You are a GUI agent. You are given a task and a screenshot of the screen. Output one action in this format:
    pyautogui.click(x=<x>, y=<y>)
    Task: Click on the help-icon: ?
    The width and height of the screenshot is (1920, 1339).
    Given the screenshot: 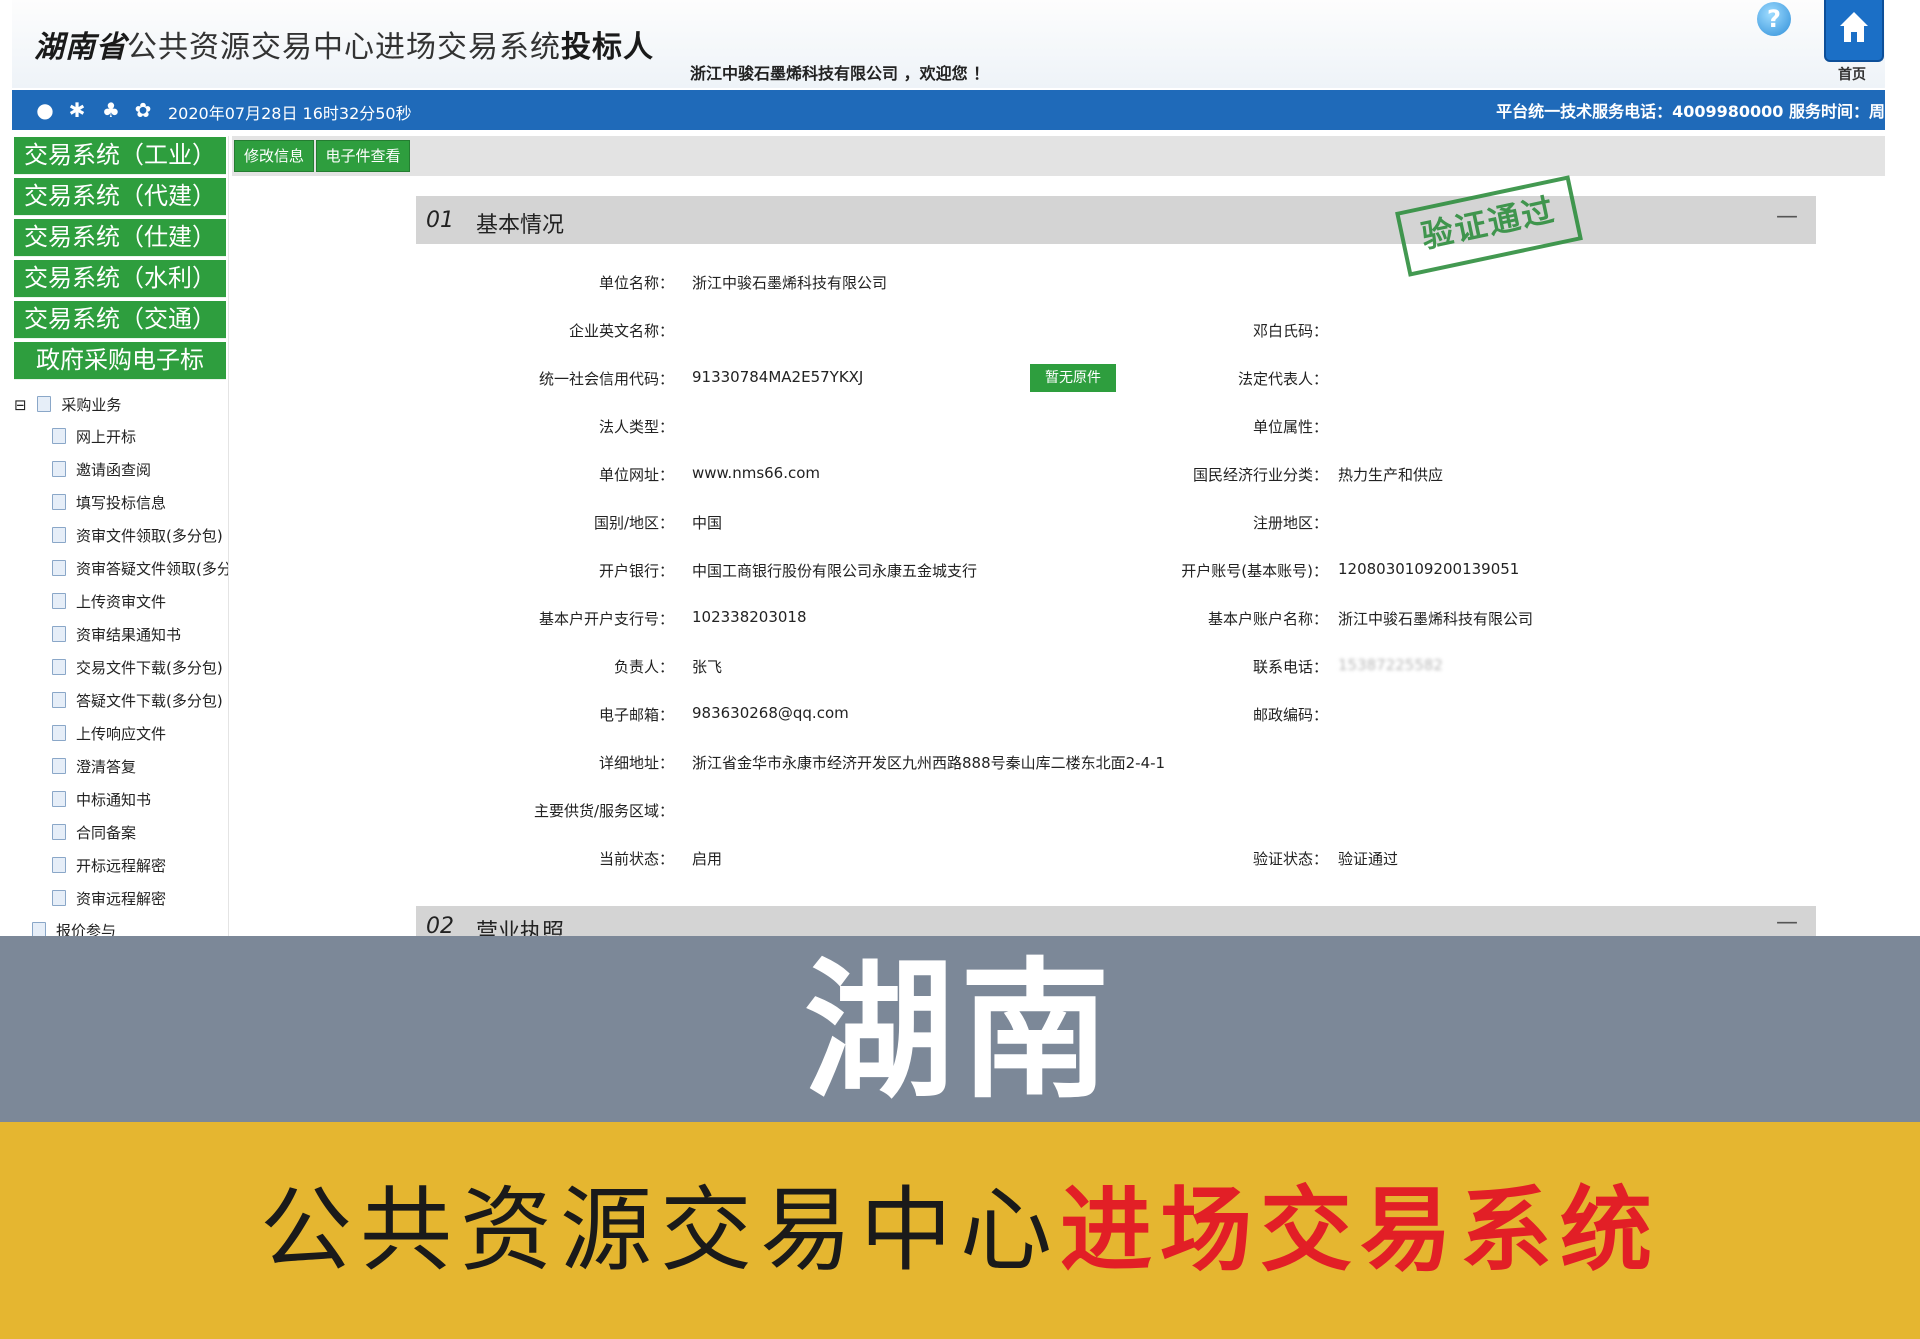 What is the action you would take?
    pyautogui.click(x=1774, y=19)
    